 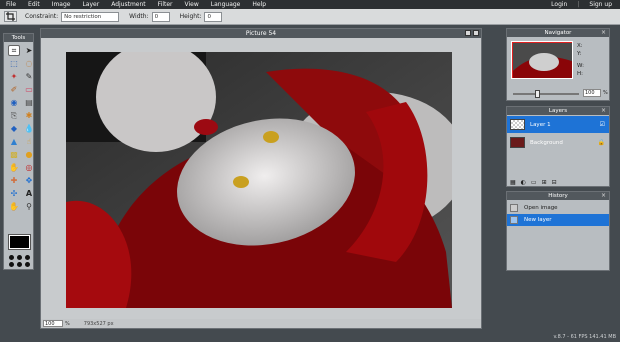 What do you see at coordinates (605, 93) in the screenshot?
I see `navigator-zoom-unit: %` at bounding box center [605, 93].